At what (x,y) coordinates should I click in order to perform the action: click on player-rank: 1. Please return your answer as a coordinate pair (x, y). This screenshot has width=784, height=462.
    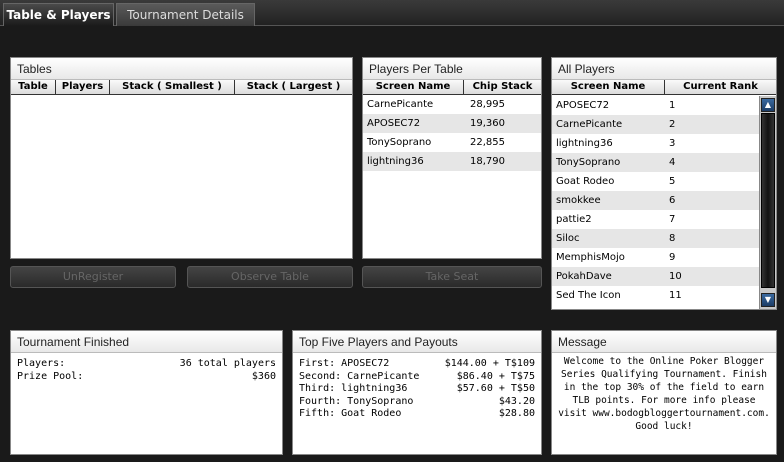
    Looking at the image, I should click on (672, 105).